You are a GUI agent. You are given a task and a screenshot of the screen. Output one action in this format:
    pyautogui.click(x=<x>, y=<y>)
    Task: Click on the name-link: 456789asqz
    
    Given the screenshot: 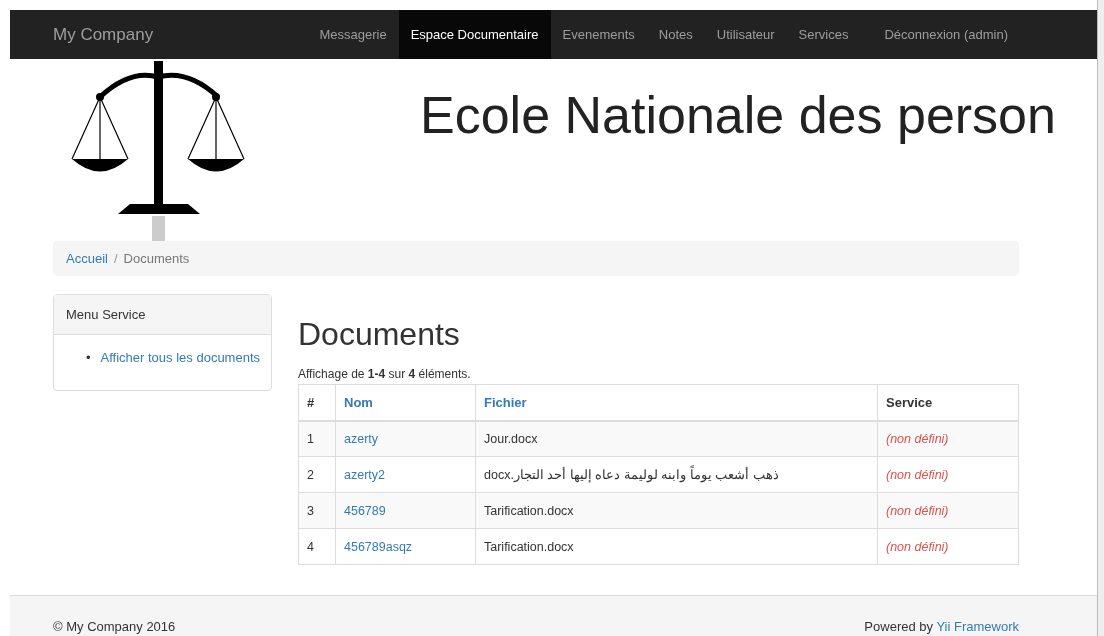 What is the action you would take?
    pyautogui.click(x=405, y=546)
    